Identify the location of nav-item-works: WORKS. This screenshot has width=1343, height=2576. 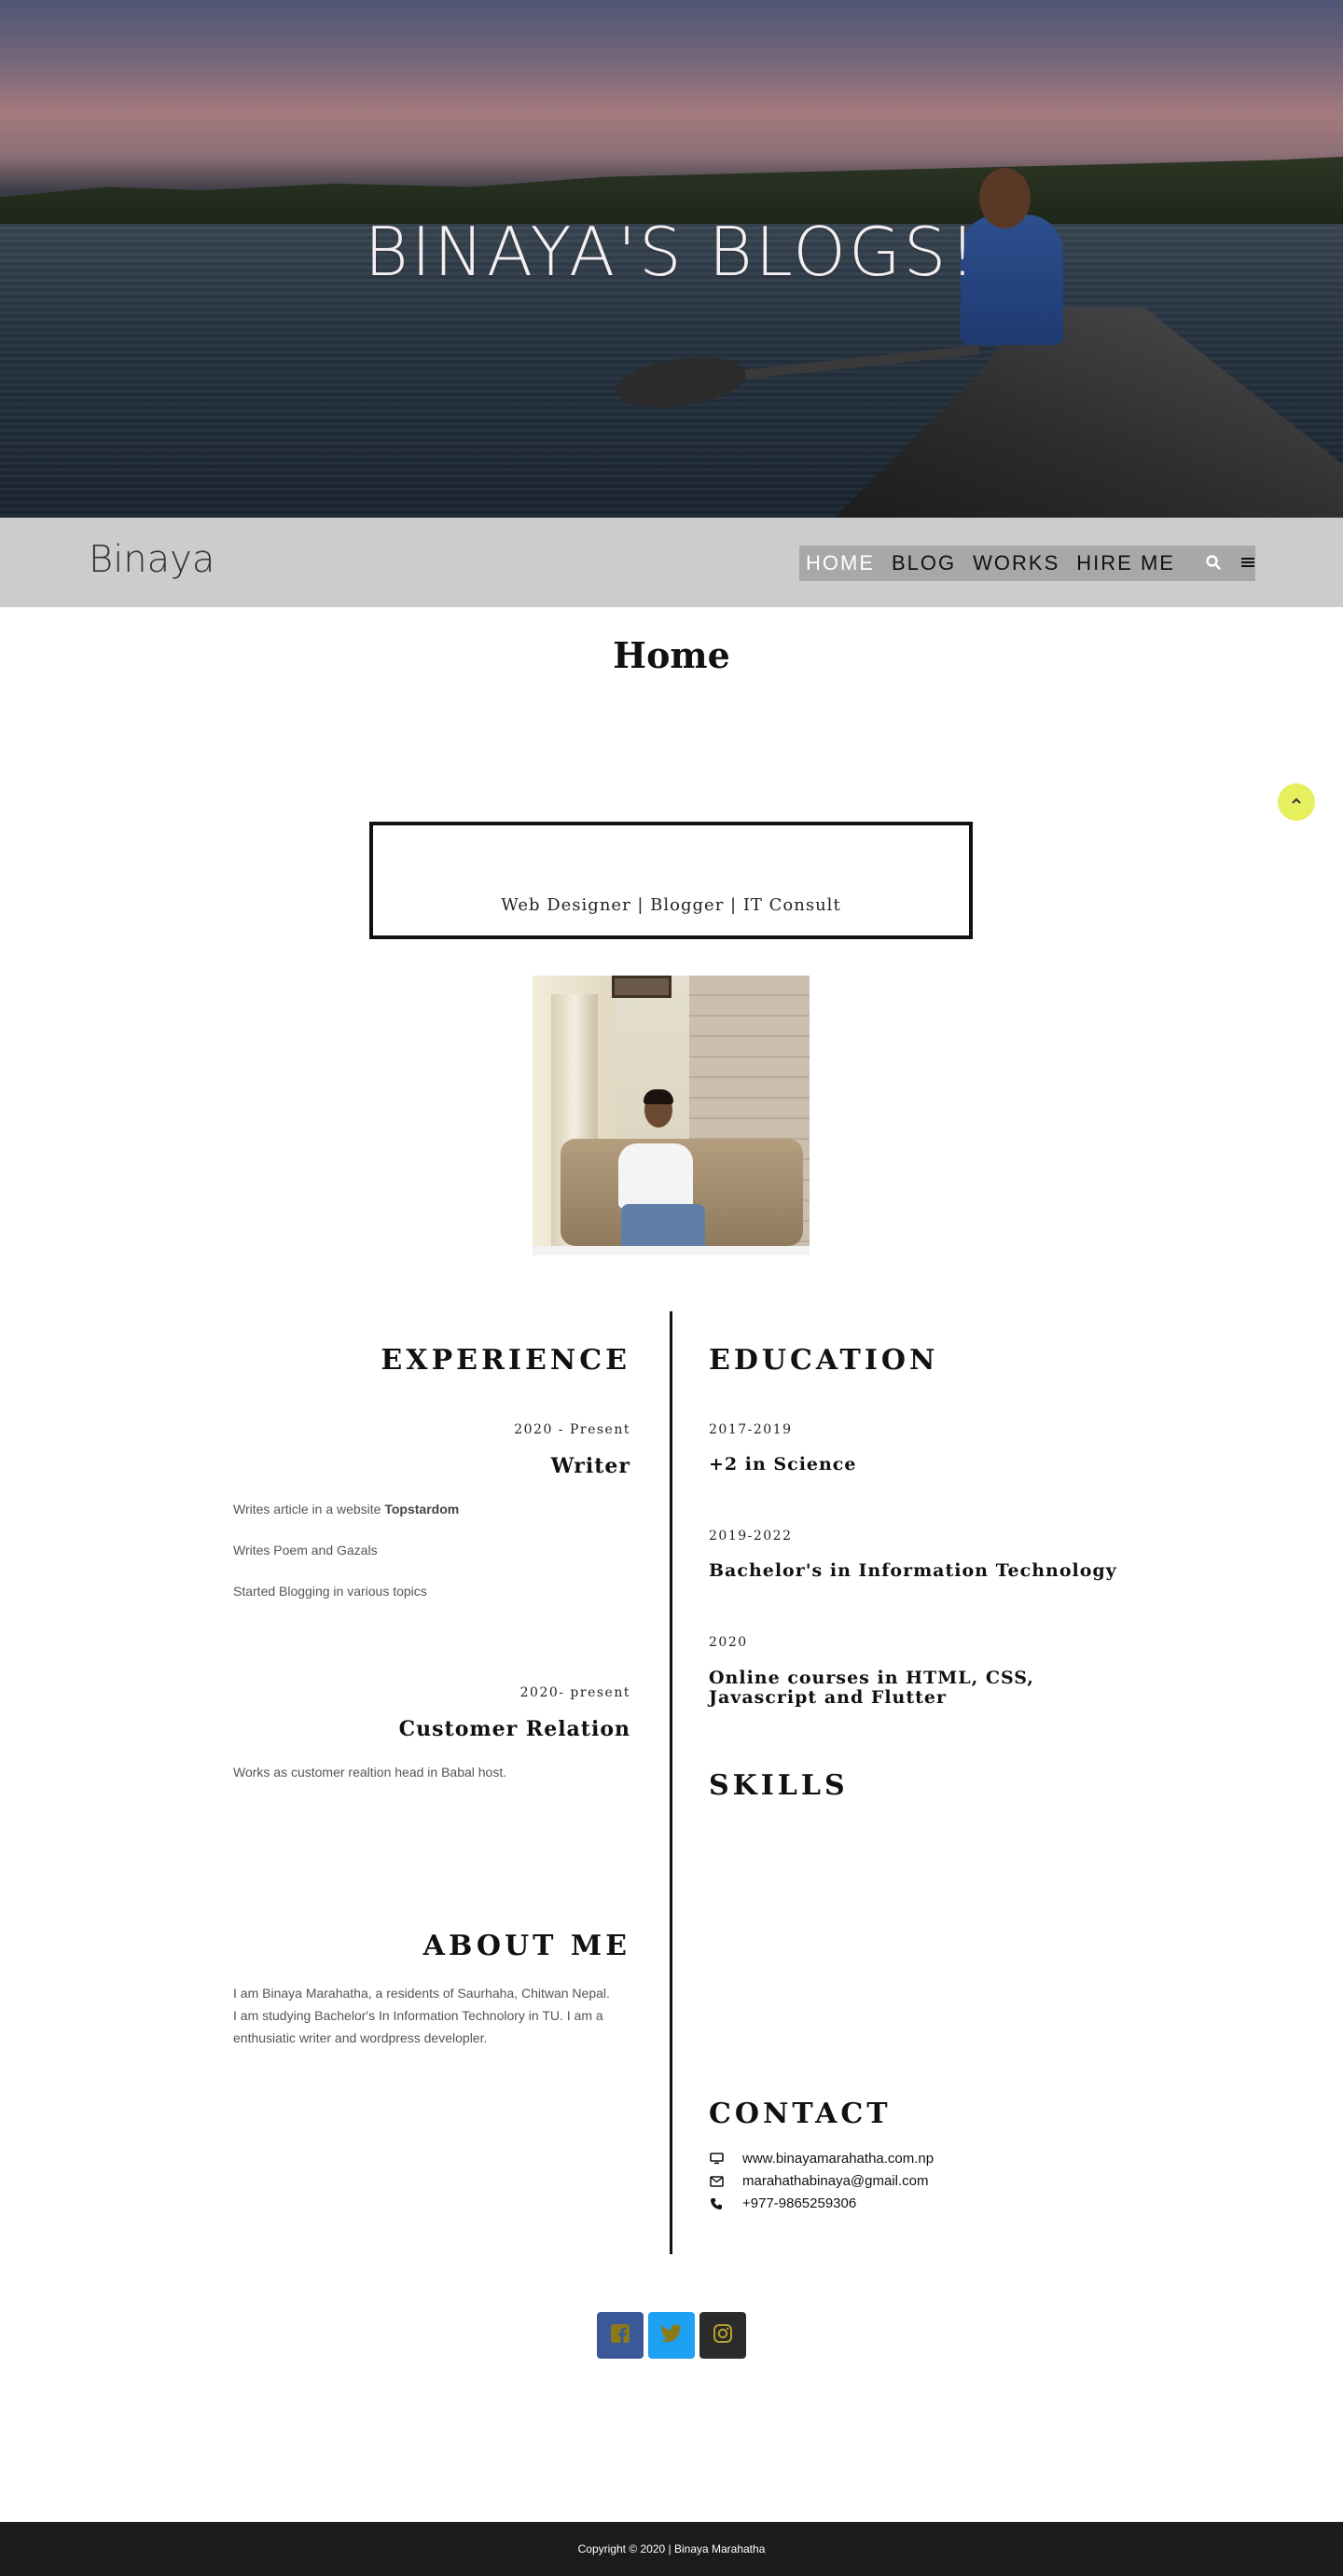
(1016, 563).